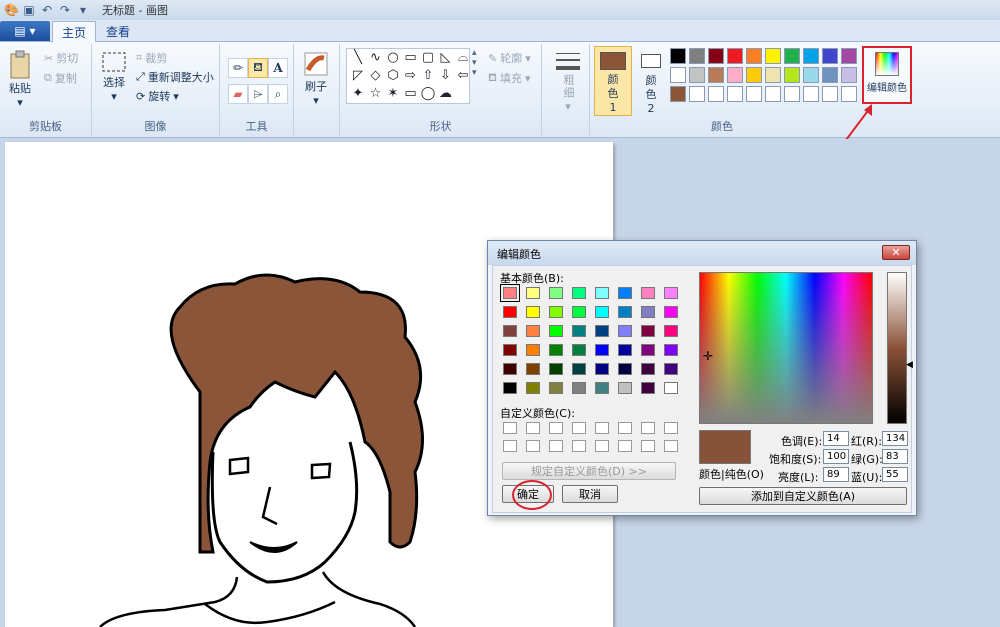  What do you see at coordinates (509, 78) in the screenshot?
I see `fill-button: ⛾ 填充 ▾` at bounding box center [509, 78].